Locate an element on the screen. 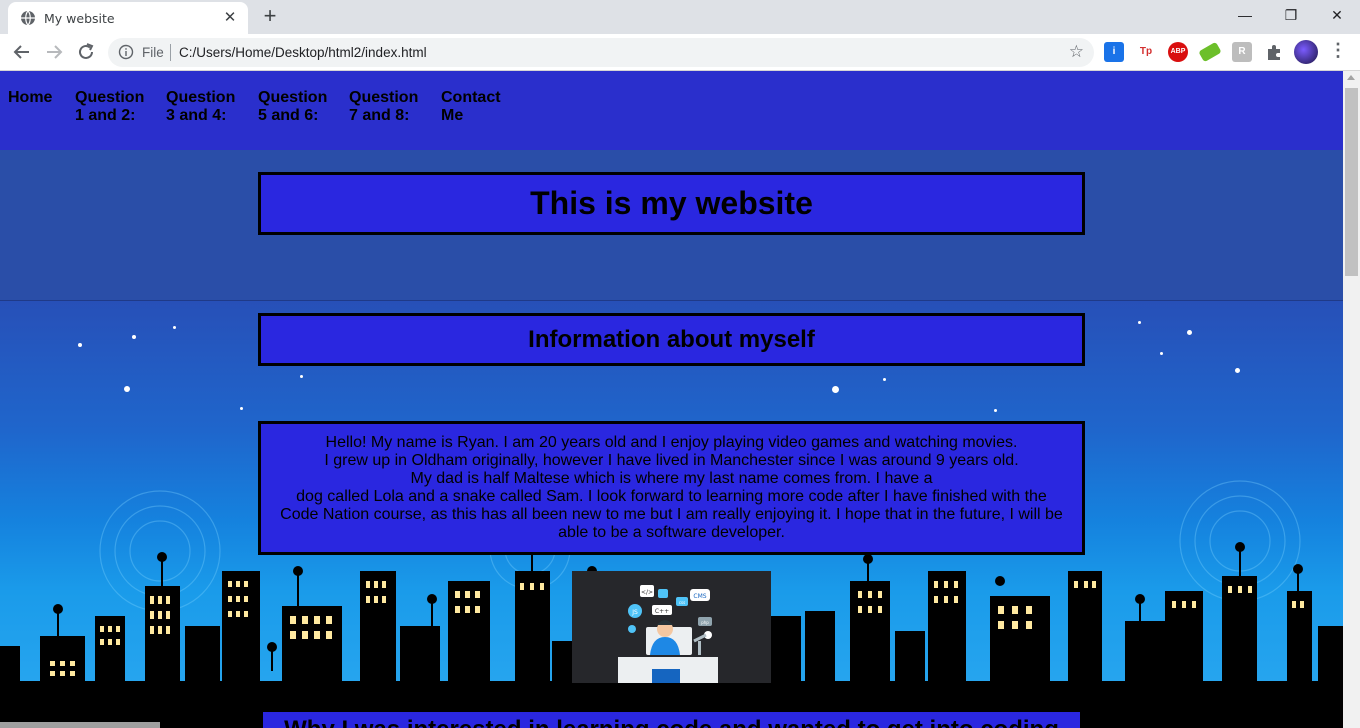 This screenshot has height=728, width=1360. menu-kebab-icon: ⋮ is located at coordinates (1338, 51).